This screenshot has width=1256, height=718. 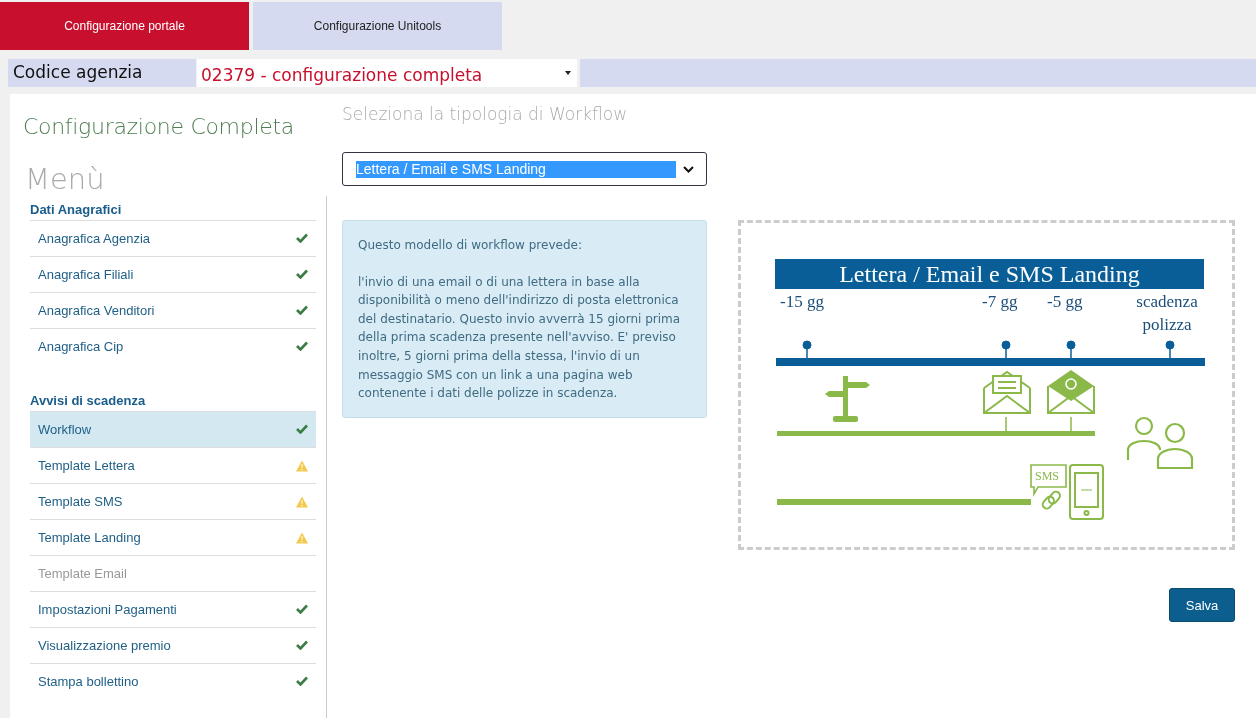 What do you see at coordinates (1202, 605) in the screenshot?
I see `save-button: Salva` at bounding box center [1202, 605].